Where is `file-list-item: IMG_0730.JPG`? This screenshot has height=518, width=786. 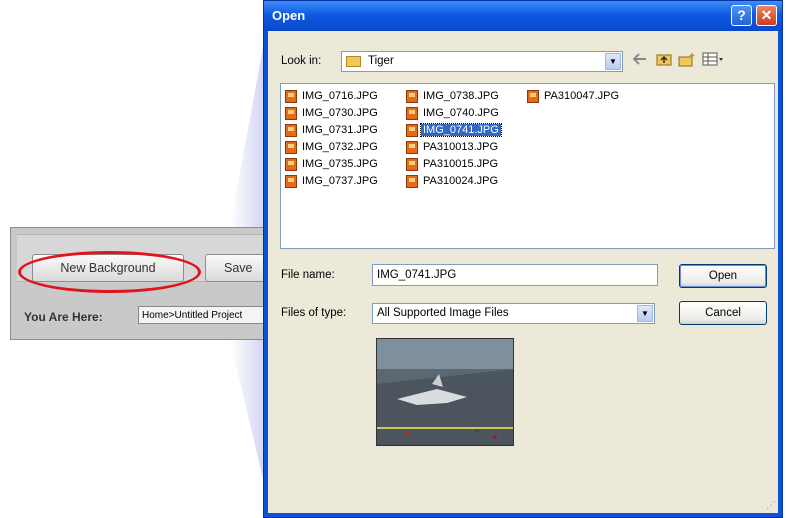
file-list-item: IMG_0730.JPG is located at coordinates (332, 113).